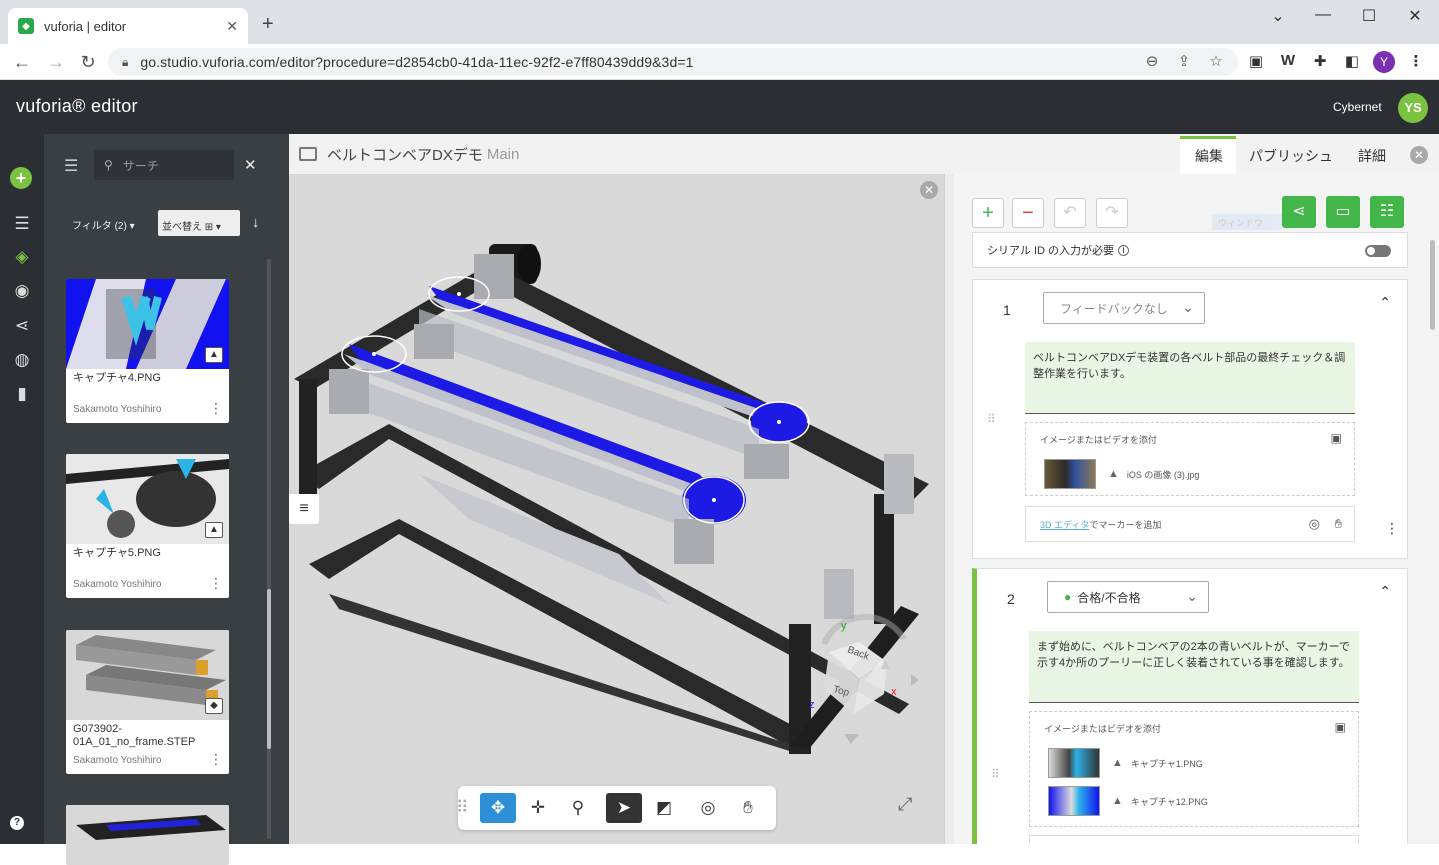  Describe the element at coordinates (71, 166) in the screenshot. I see `list-view-icon: ☰` at that location.